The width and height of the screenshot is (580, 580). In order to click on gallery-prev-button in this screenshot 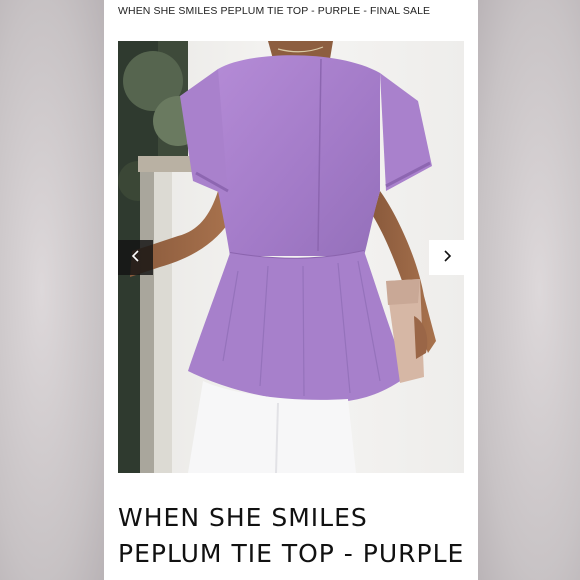, I will do `click(135, 257)`.